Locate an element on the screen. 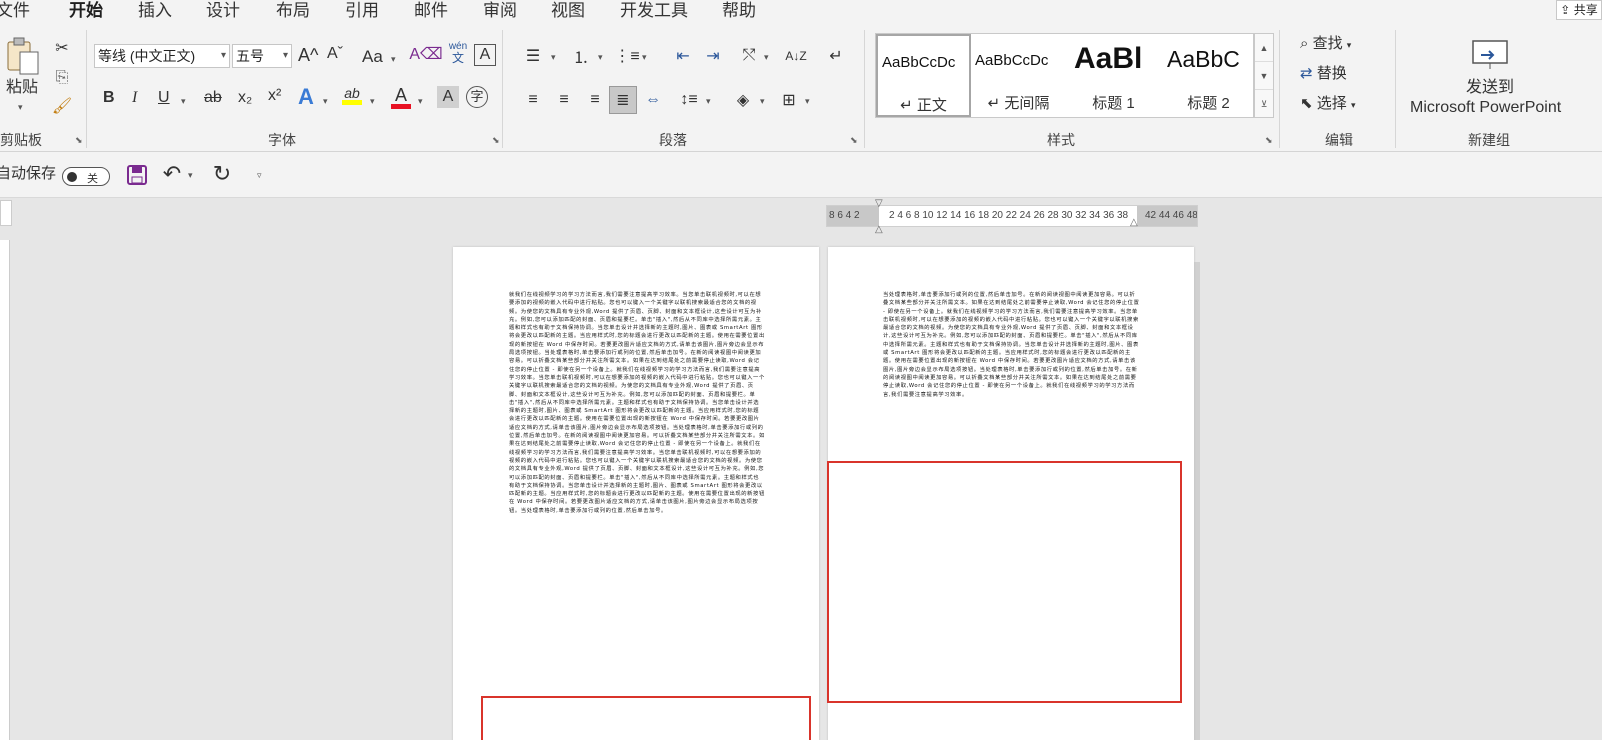 This screenshot has height=740, width=1602. autosave-toggle: 关 is located at coordinates (86, 176).